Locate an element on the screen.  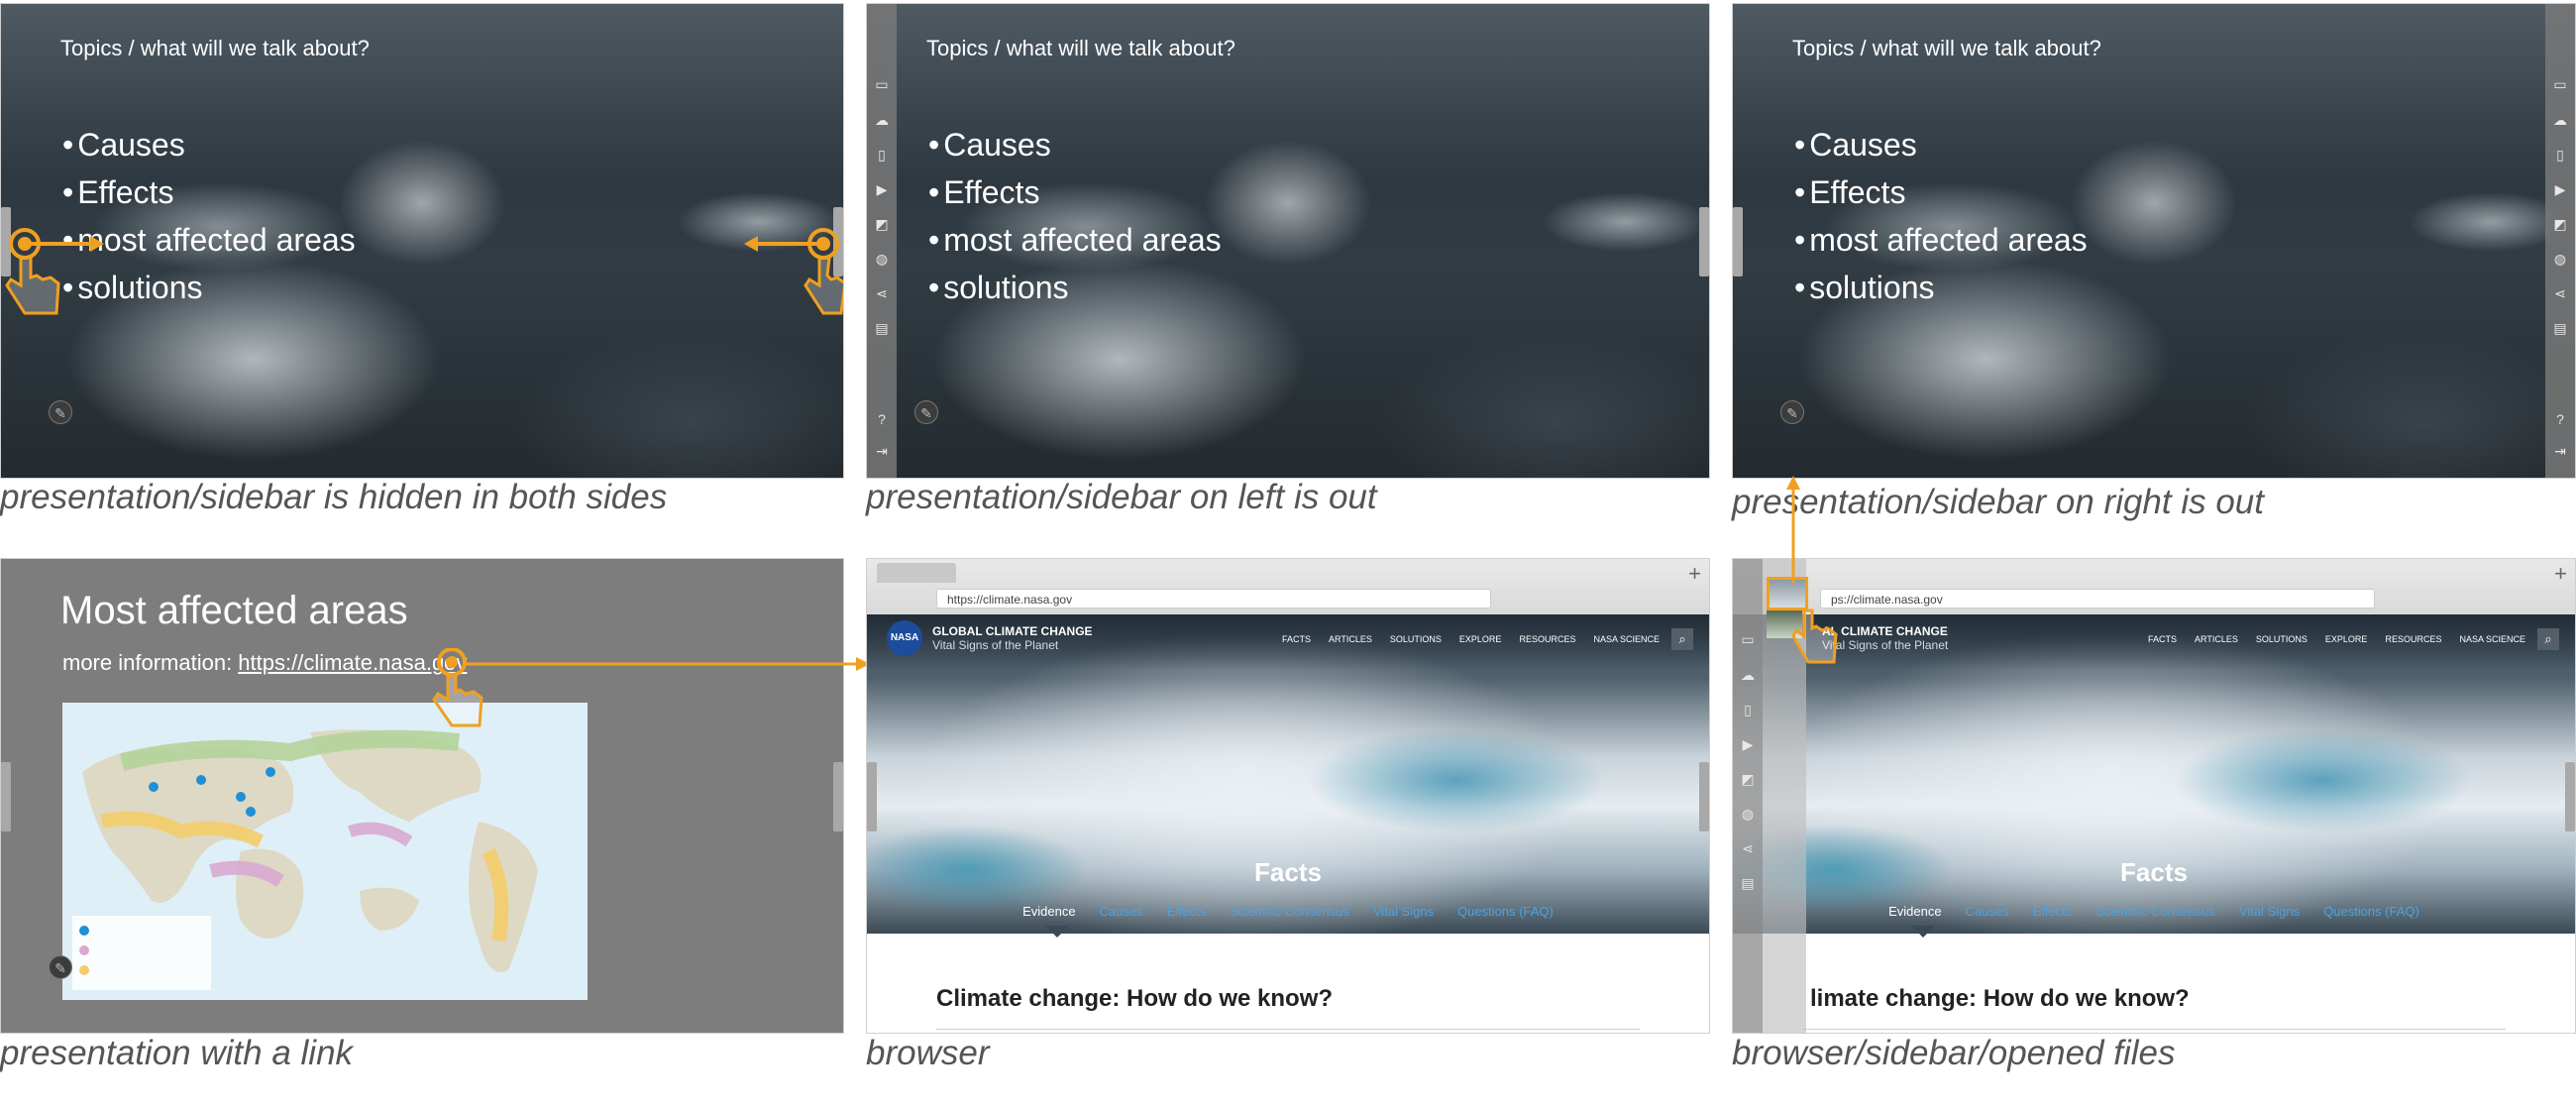
nasa-logo: NASA is located at coordinates (904, 638).